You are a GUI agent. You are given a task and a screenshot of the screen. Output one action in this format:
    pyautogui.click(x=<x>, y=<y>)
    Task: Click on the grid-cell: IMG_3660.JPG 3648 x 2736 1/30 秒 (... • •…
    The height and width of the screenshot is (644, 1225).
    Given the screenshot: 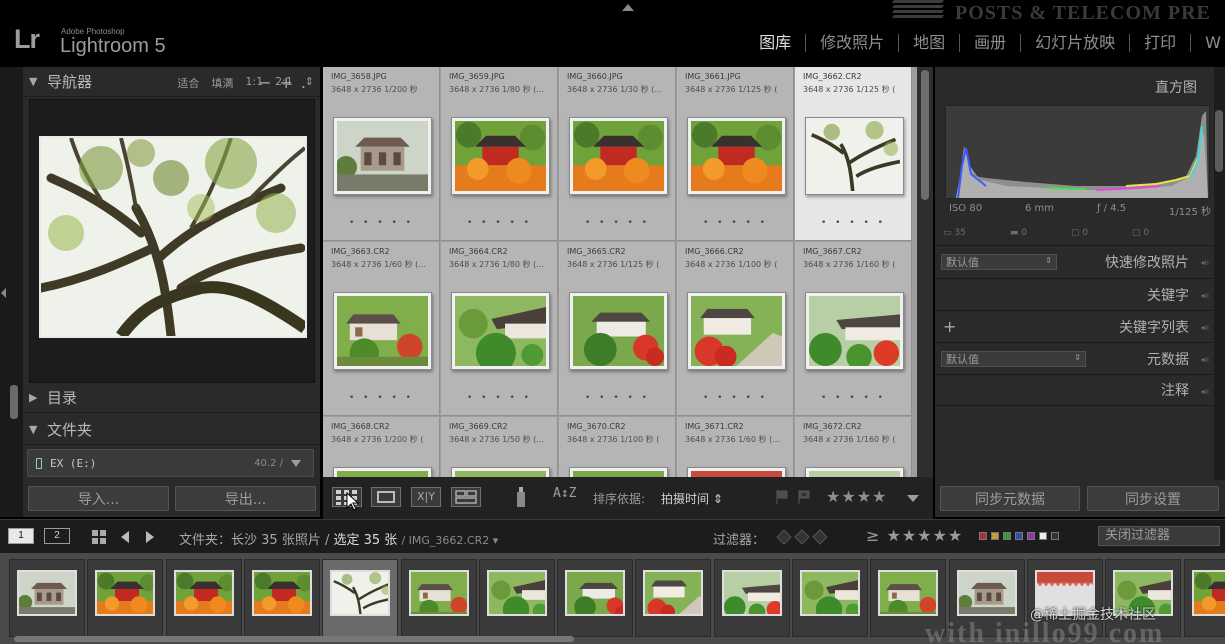 What is the action you would take?
    pyautogui.click(x=617, y=154)
    